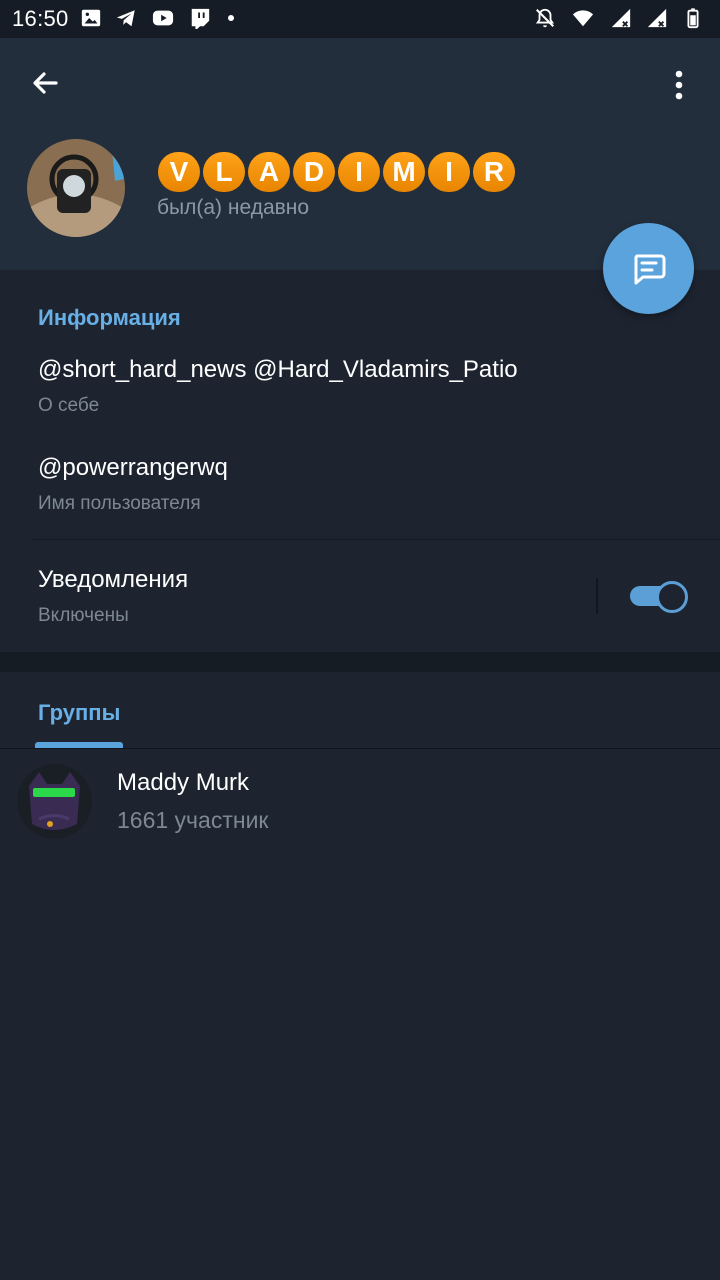 This screenshot has width=720, height=1280. What do you see at coordinates (314, 172) in the screenshot?
I see `name-letter: D` at bounding box center [314, 172].